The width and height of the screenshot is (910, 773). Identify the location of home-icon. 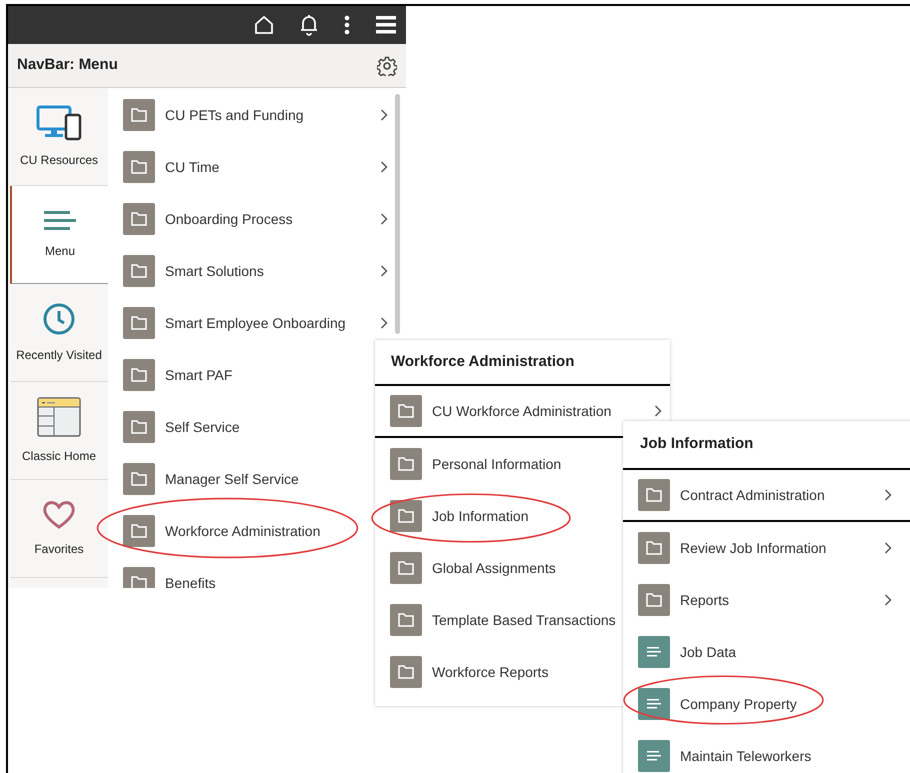
(264, 25).